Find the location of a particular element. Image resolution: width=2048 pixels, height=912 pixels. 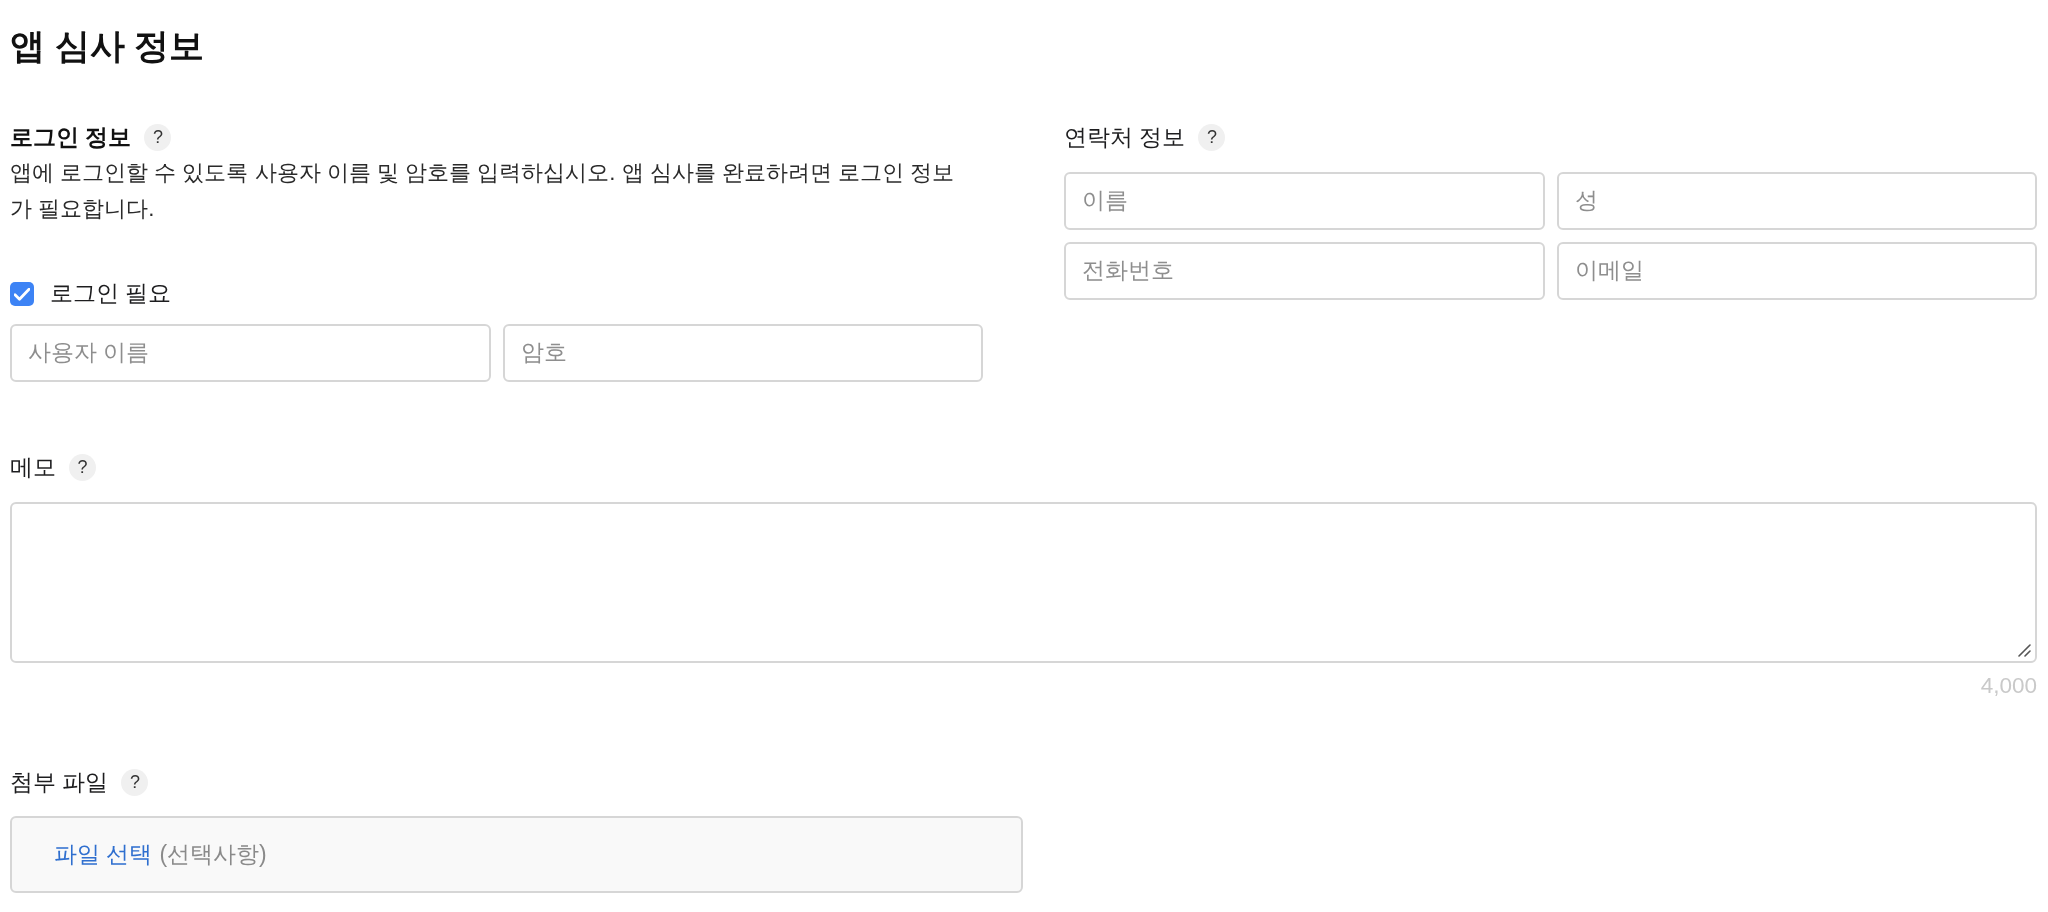

section-heading: 메모 is located at coordinates (33, 467).